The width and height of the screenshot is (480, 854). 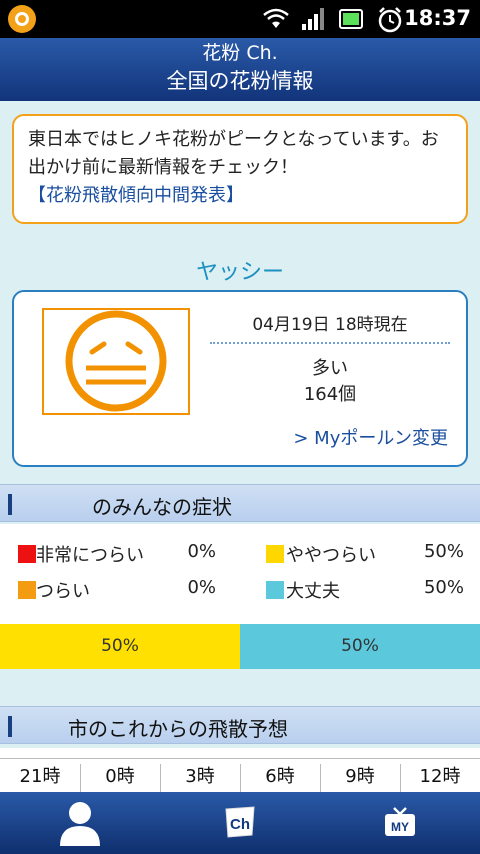 What do you see at coordinates (360, 646) in the screenshot?
I see `ratio-segment-fine: 50%` at bounding box center [360, 646].